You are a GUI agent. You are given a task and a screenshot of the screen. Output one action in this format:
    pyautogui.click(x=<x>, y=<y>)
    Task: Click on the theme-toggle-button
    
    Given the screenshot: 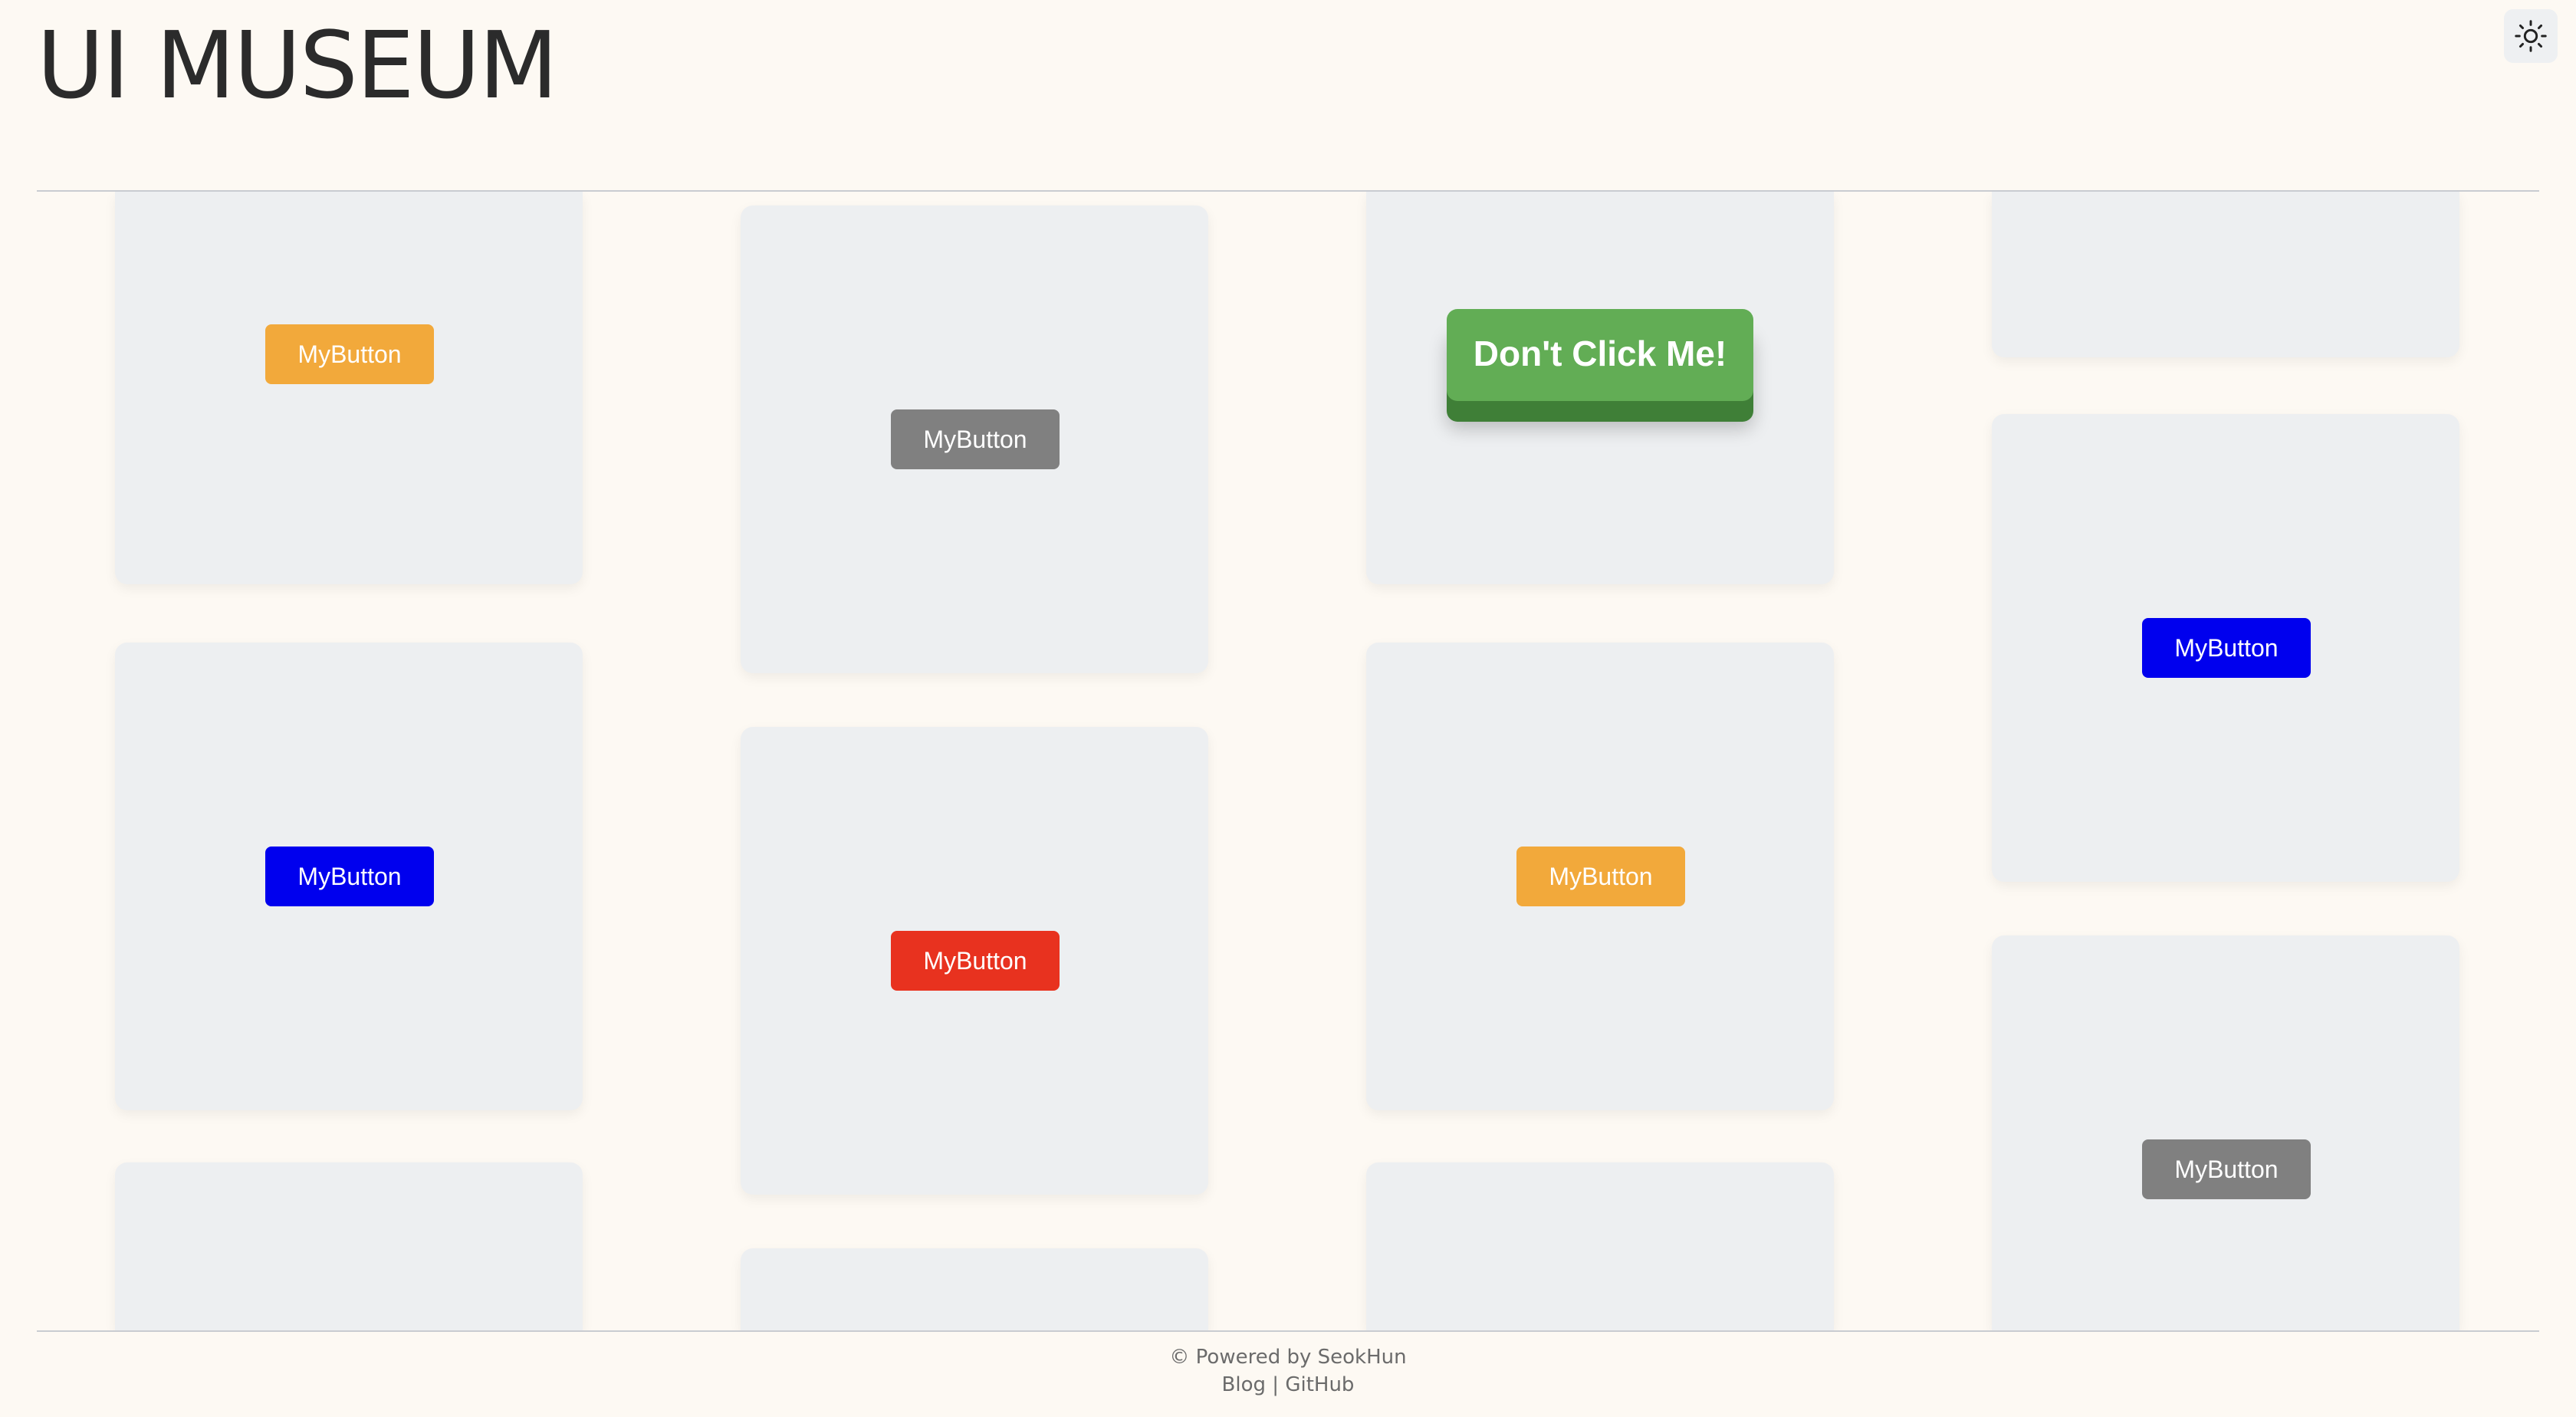 What is the action you would take?
    pyautogui.click(x=2531, y=36)
    